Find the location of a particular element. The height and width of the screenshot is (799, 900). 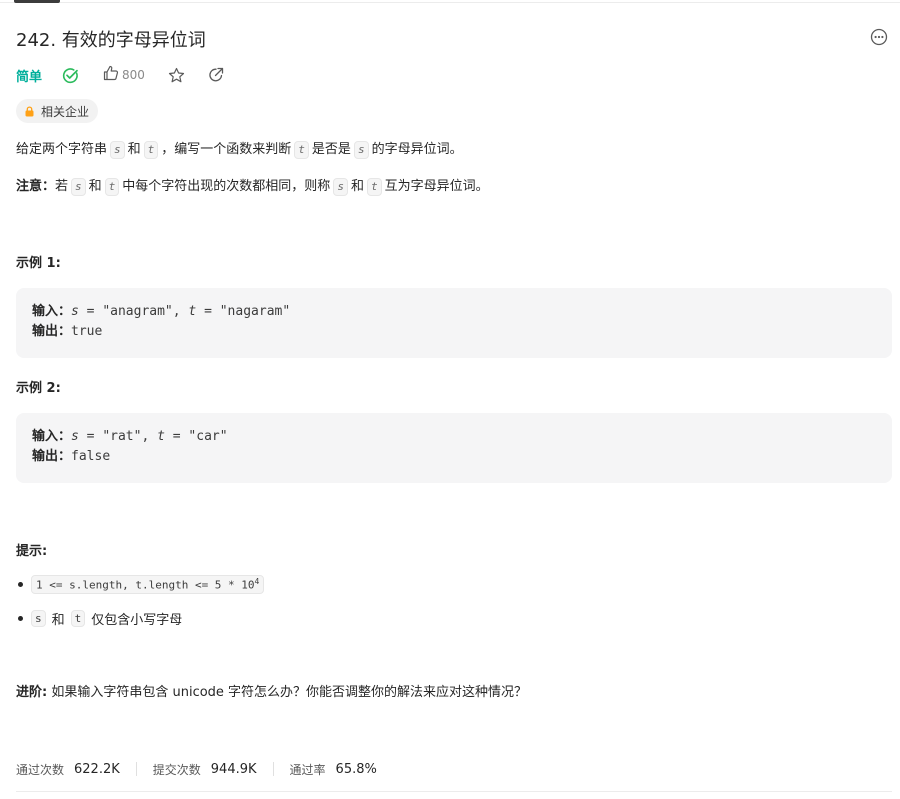

followup-label: 进阶: is located at coordinates (32, 692).